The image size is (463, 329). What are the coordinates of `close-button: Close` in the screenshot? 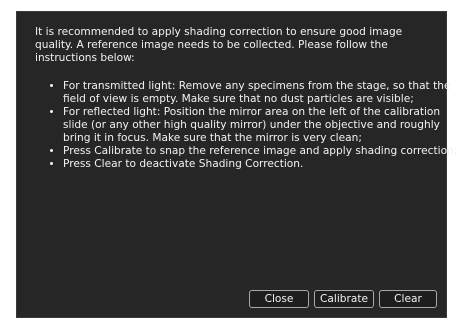 It's located at (279, 299).